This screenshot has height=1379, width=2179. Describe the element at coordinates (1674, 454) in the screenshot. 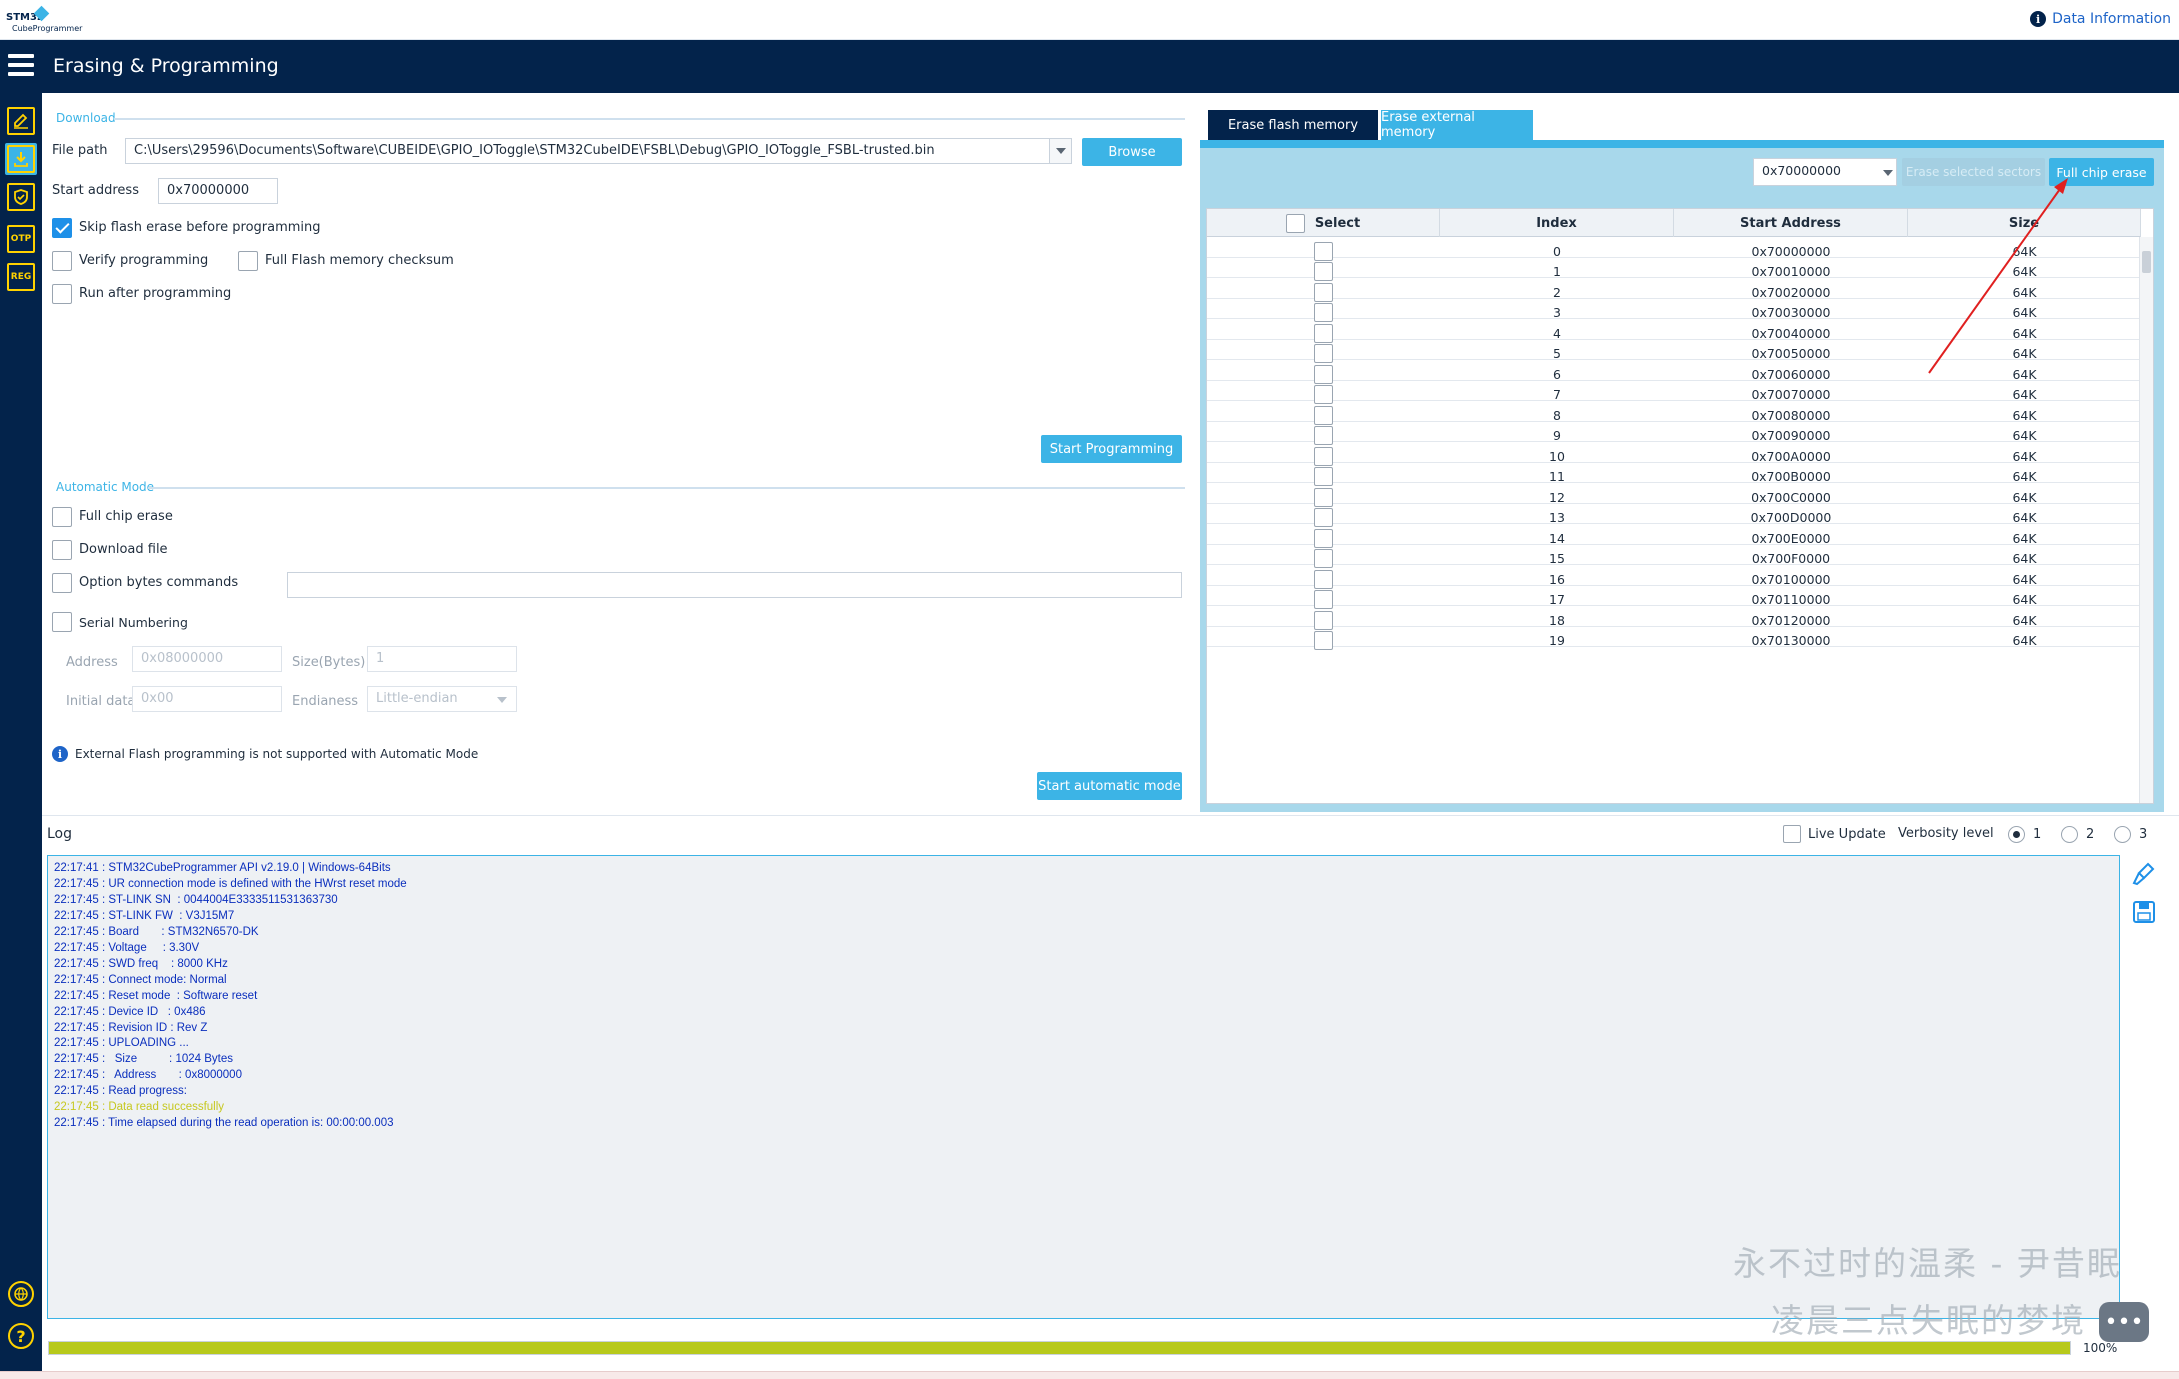

I see `table-row: 10 0x700A0000 64K` at that location.